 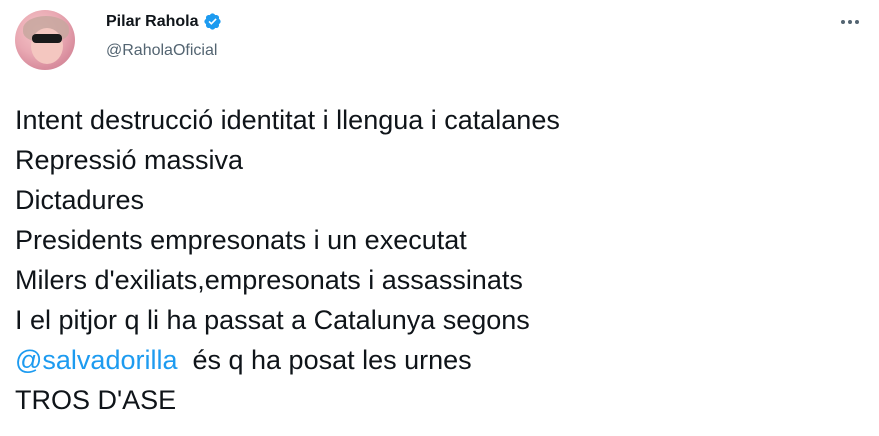 I want to click on tweet-line: Presidents empresonats i un executat, so click(x=241, y=240).